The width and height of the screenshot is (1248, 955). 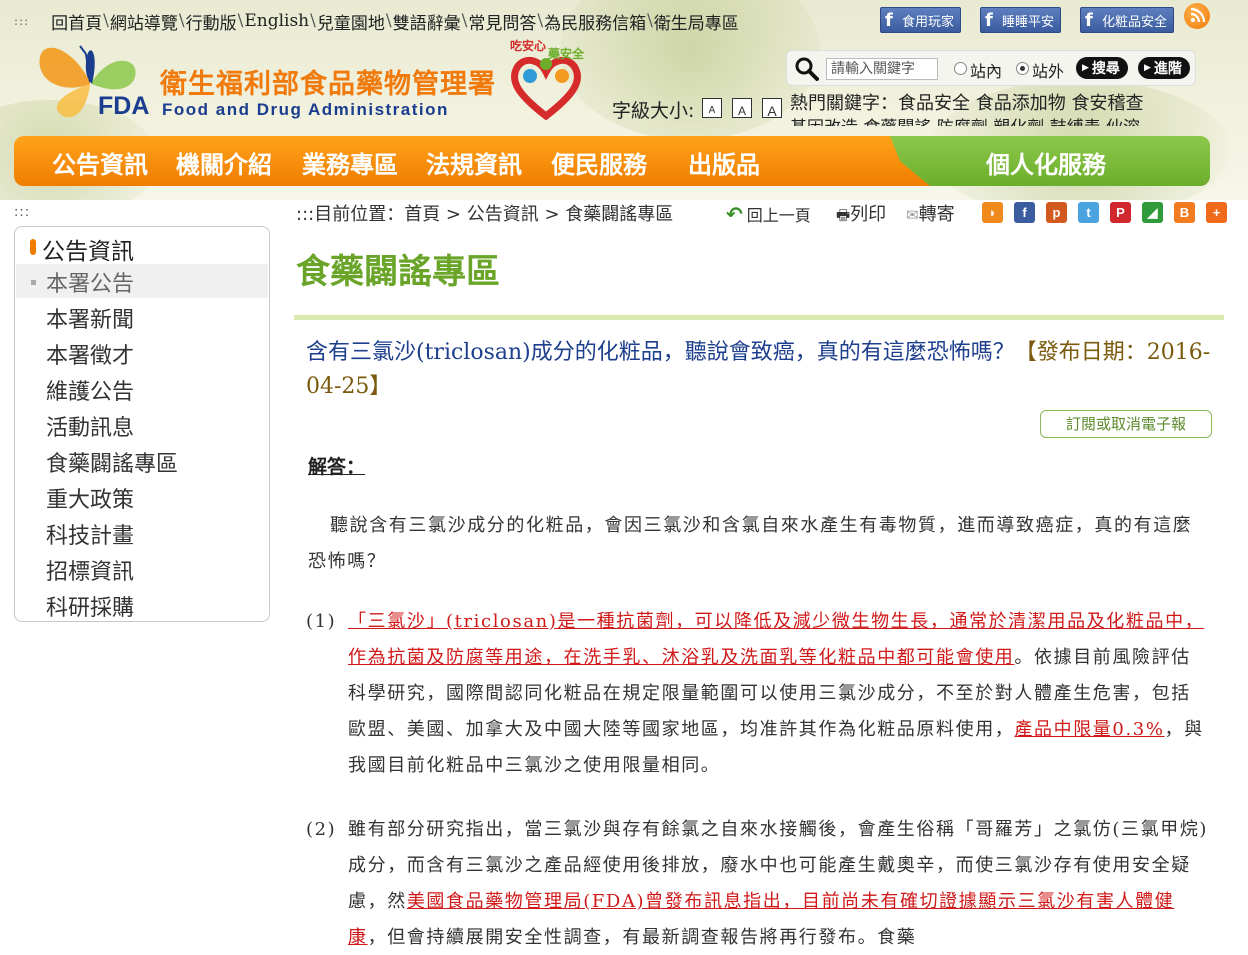 I want to click on font-size-large-button: A, so click(x=772, y=108).